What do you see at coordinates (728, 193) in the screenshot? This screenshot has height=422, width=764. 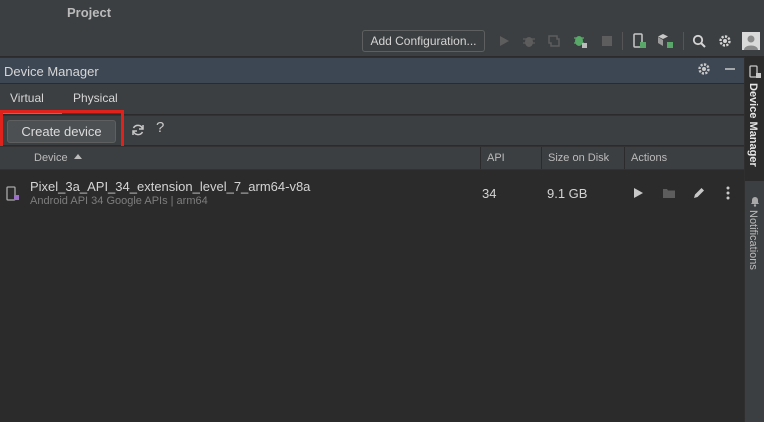 I see `more-options-icon` at bounding box center [728, 193].